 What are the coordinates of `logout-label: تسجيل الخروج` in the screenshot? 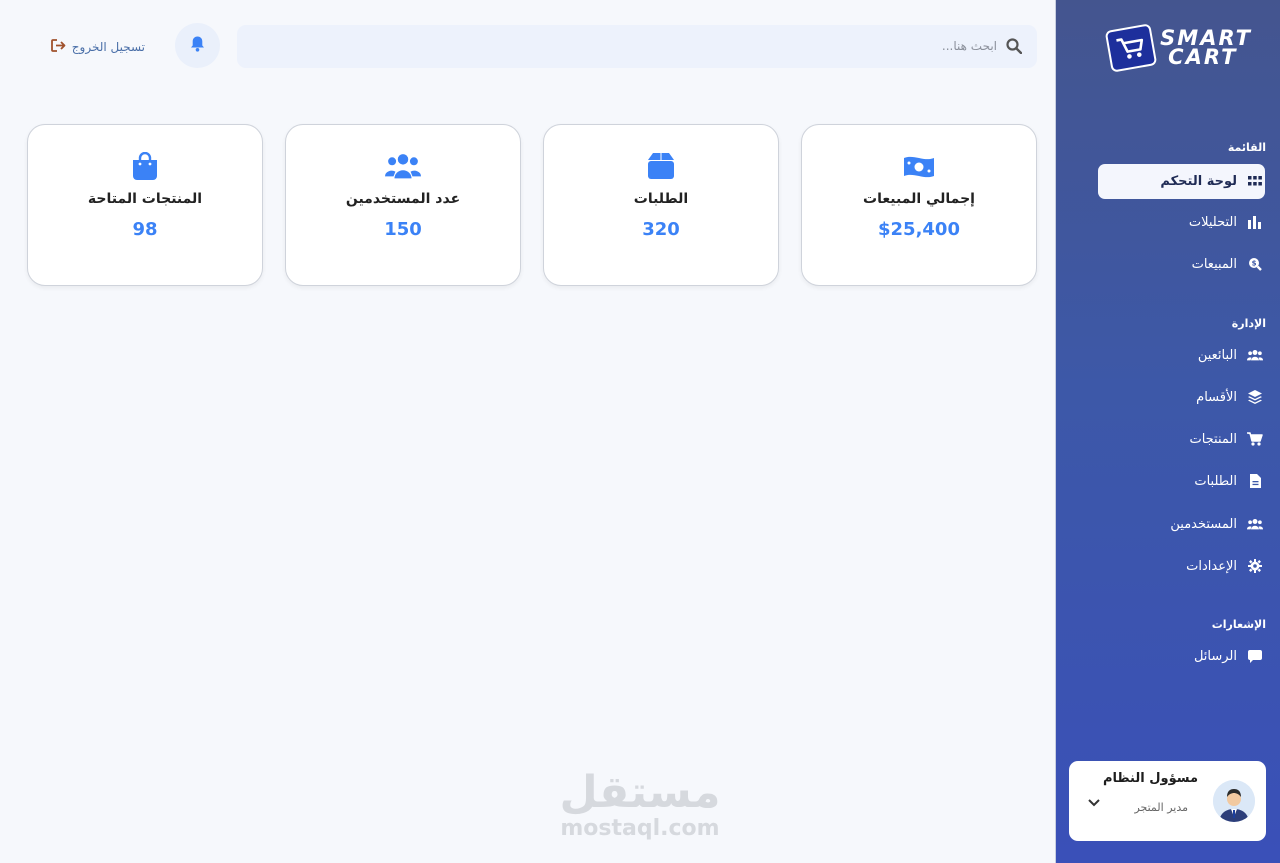 It's located at (108, 47).